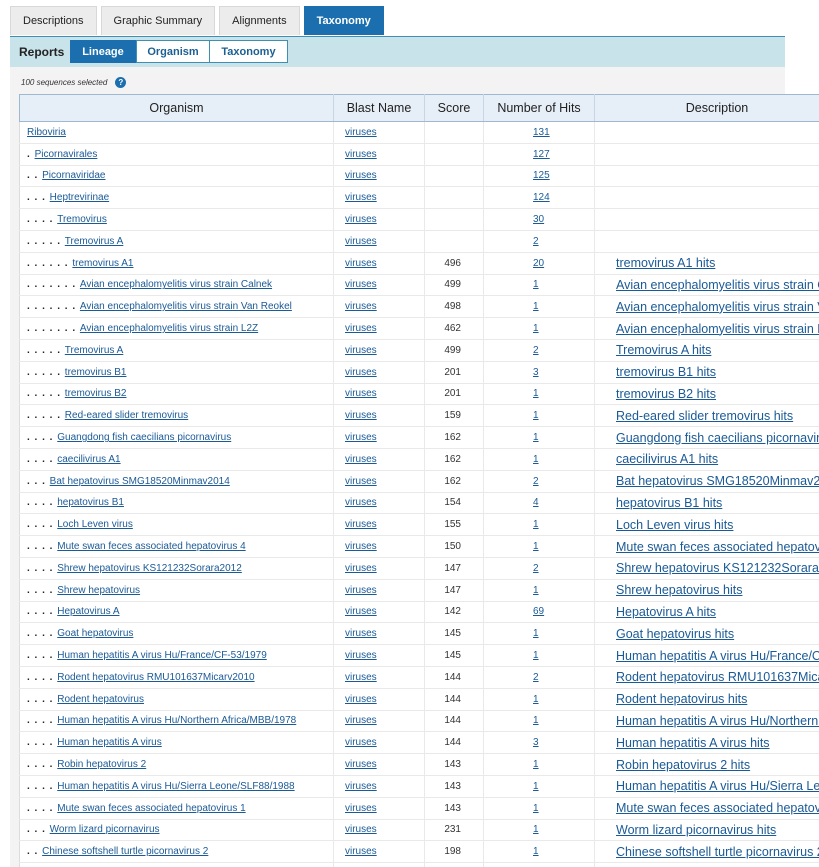  What do you see at coordinates (538, 611) in the screenshot?
I see `hits-link: 69` at bounding box center [538, 611].